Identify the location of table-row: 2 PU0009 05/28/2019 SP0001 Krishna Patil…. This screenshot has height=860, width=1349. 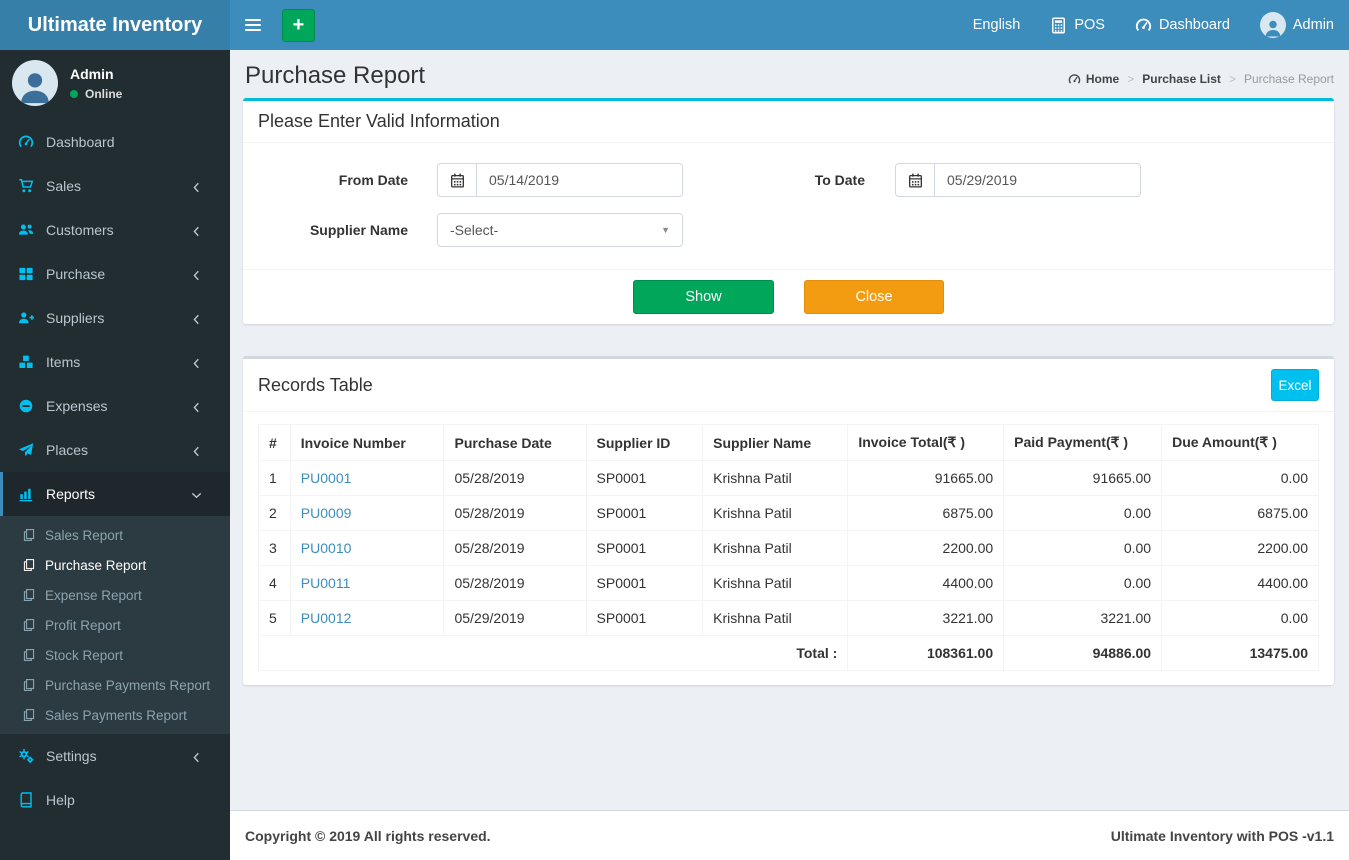
(788, 513).